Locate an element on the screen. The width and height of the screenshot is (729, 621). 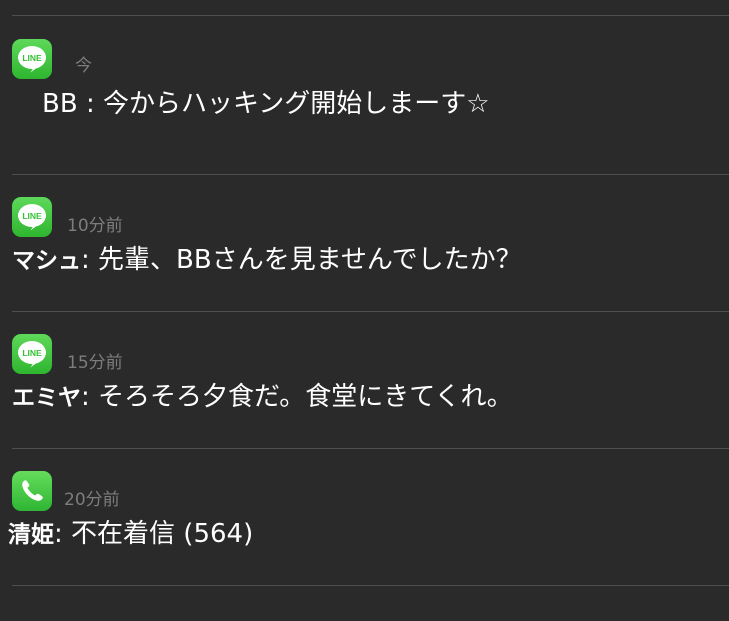
notification-time: 今 is located at coordinates (83, 66).